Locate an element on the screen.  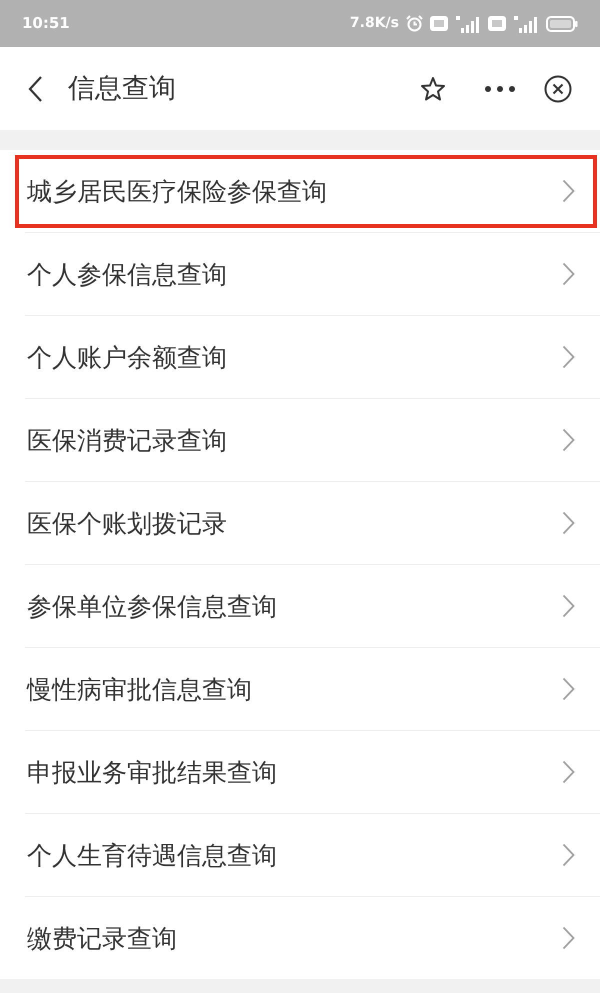
close-button is located at coordinates (558, 88).